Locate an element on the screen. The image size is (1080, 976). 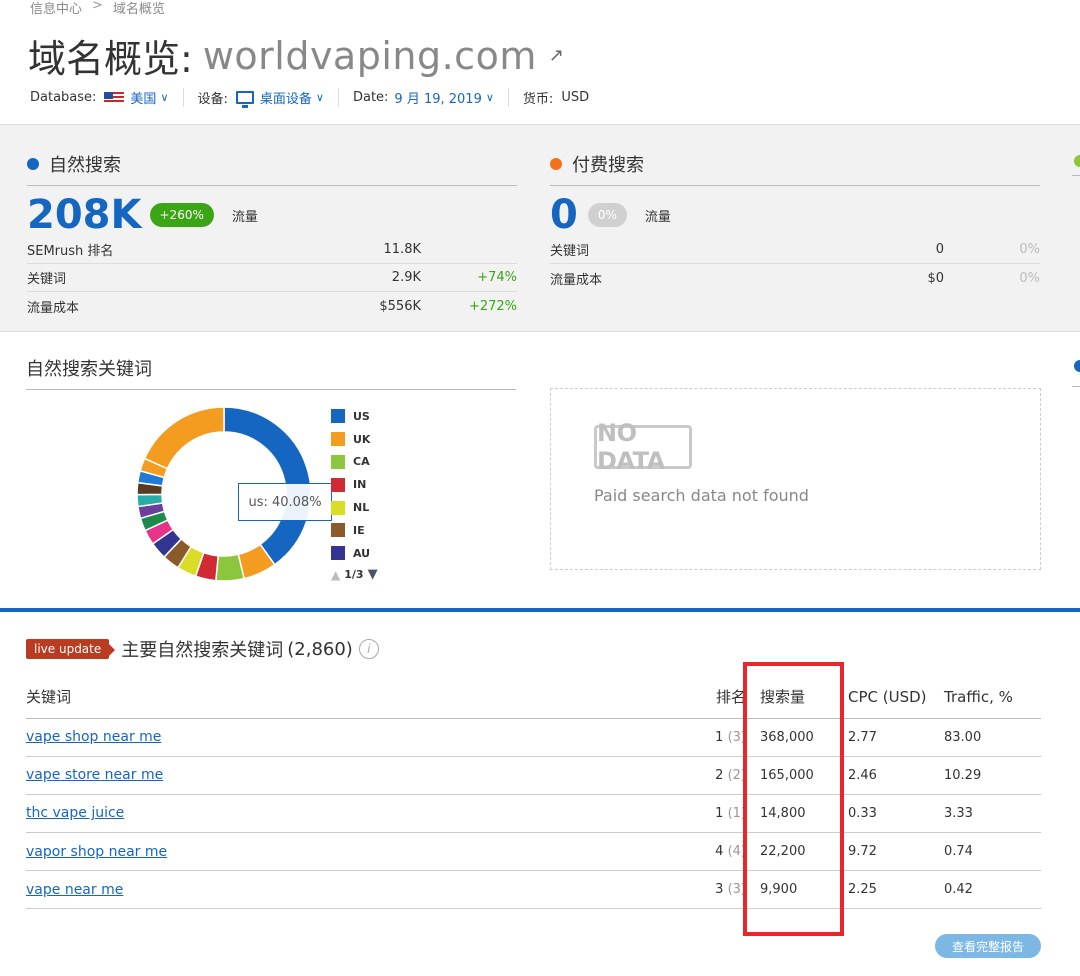
breadcrumb: 信息中心 > 域名概览 is located at coordinates (97, 8).